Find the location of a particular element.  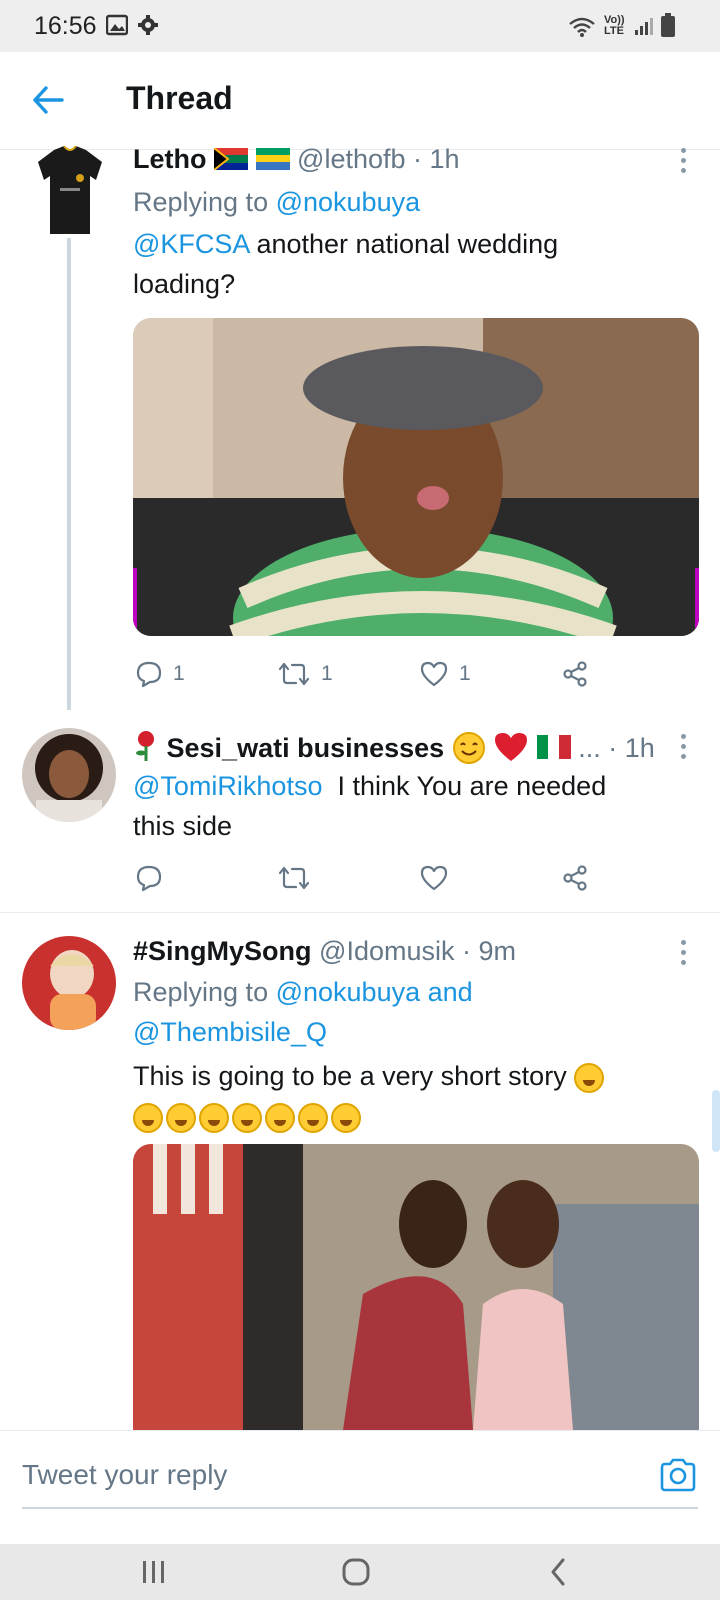

like-button: 1 is located at coordinates (445, 674).